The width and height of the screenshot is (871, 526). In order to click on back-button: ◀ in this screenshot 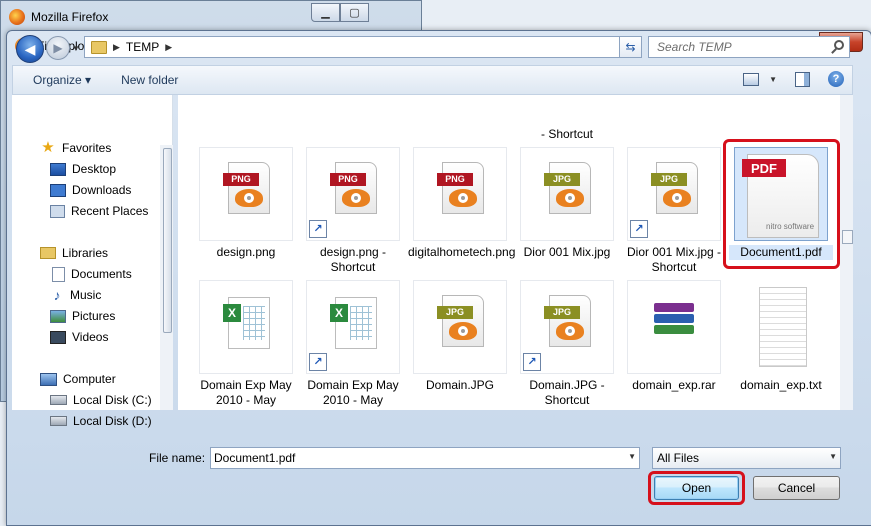, I will do `click(30, 49)`.